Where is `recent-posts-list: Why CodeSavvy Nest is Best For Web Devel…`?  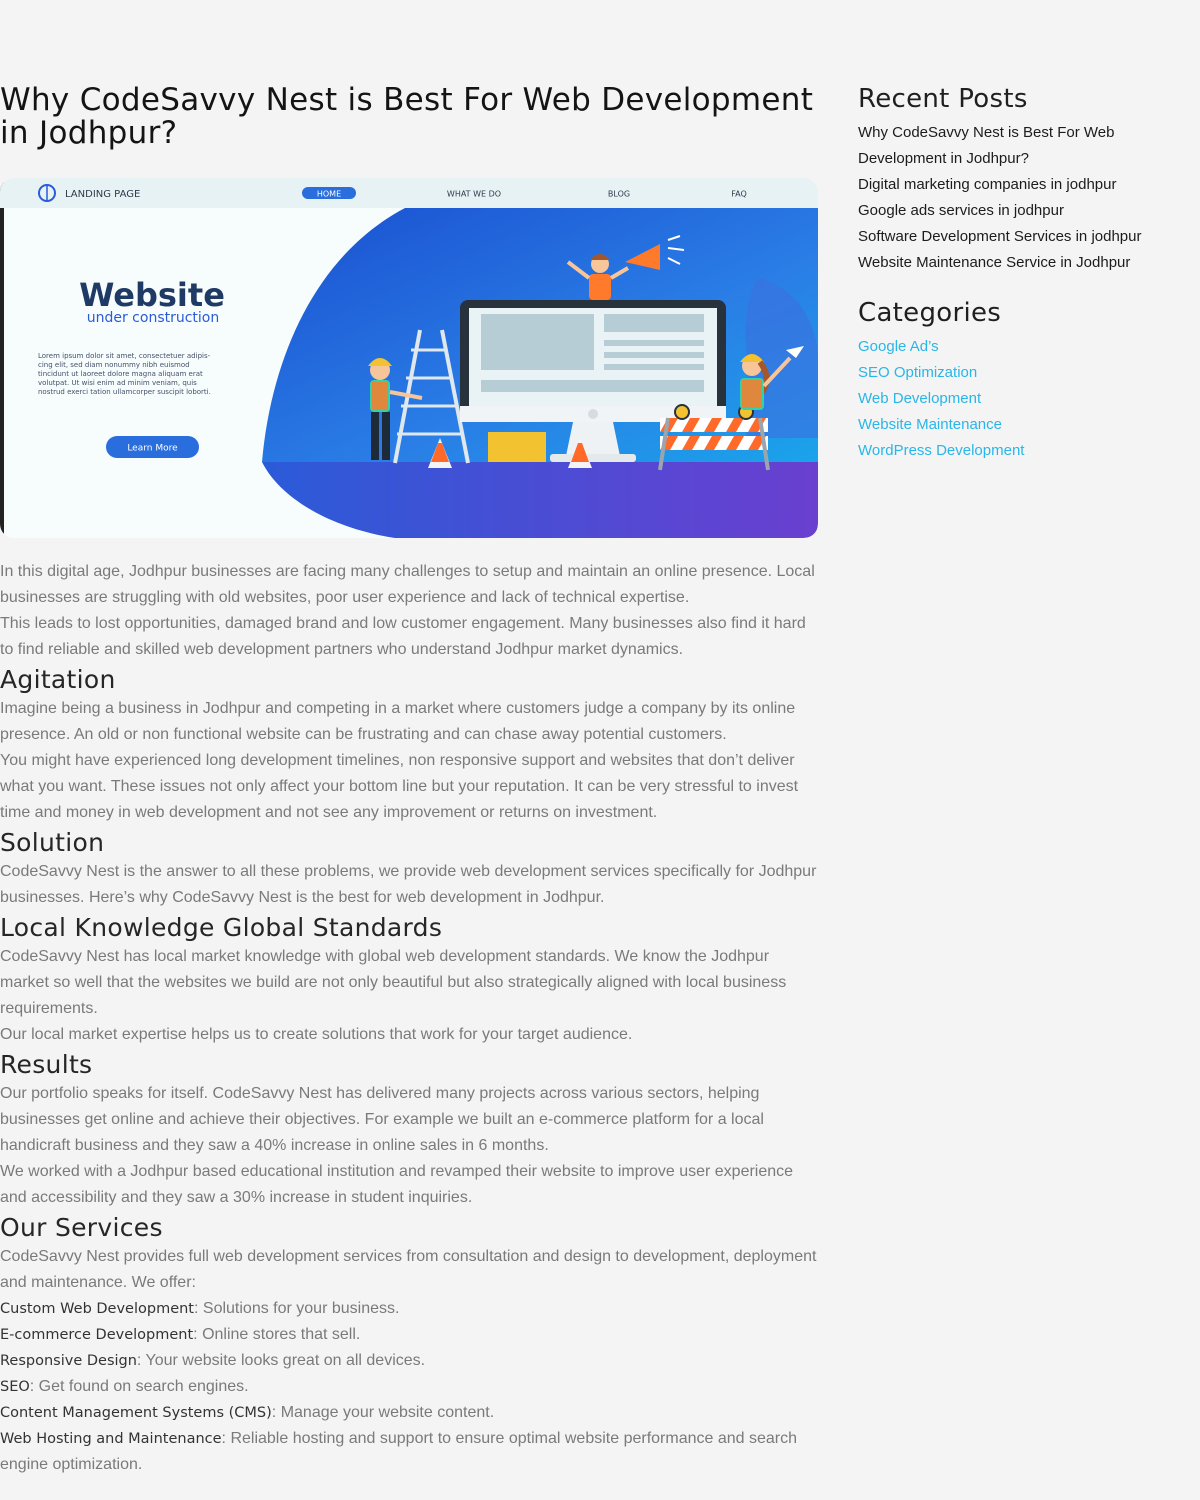
recent-posts-list: Why CodeSavvy Nest is Best For Web Devel… is located at coordinates (1018, 198).